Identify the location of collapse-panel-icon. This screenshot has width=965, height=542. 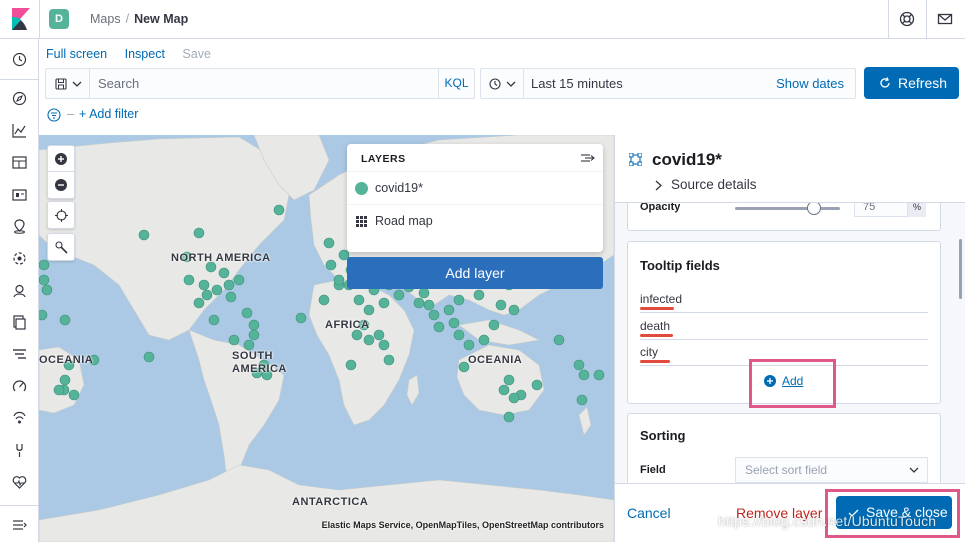
(588, 158).